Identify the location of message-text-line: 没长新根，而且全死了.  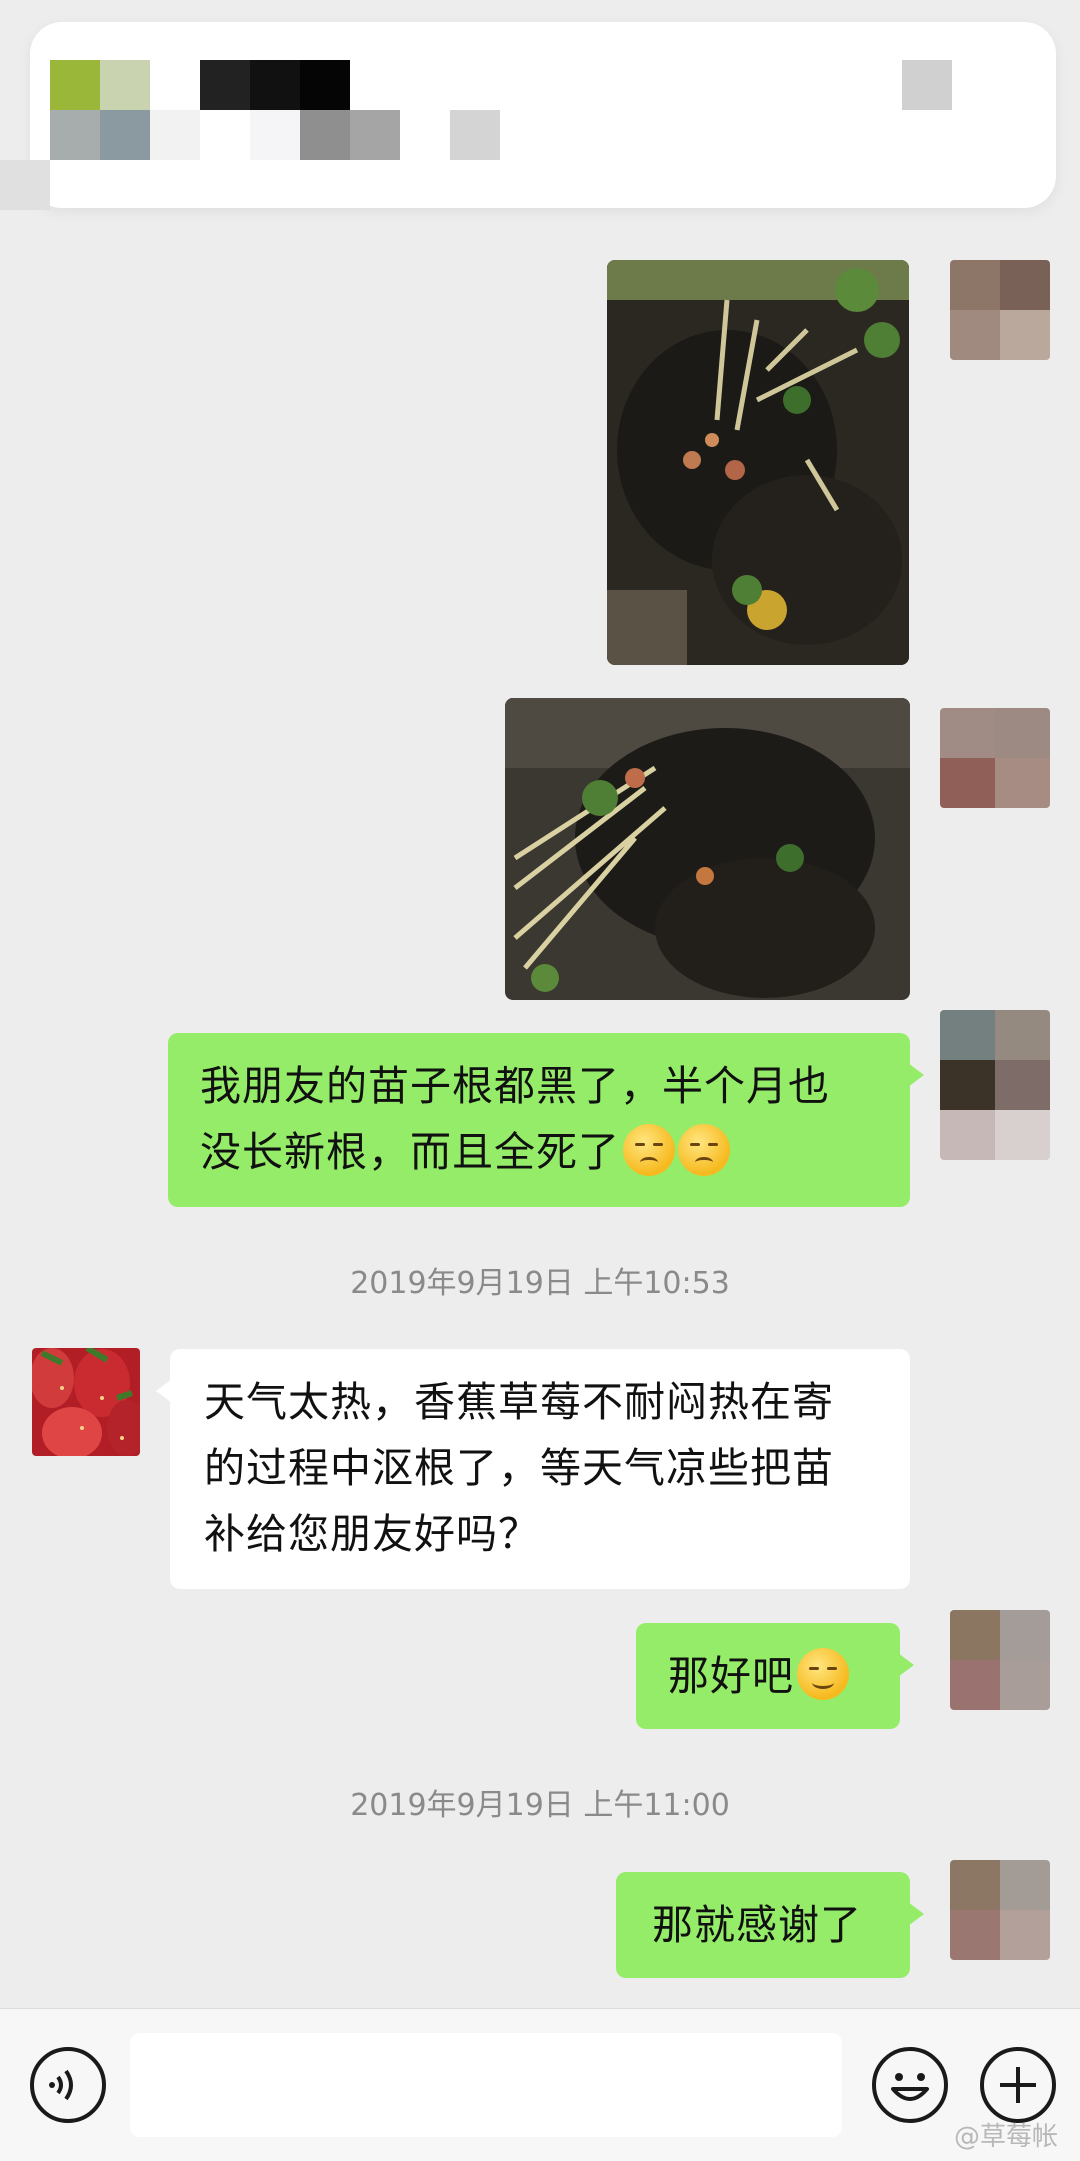
(539, 1152).